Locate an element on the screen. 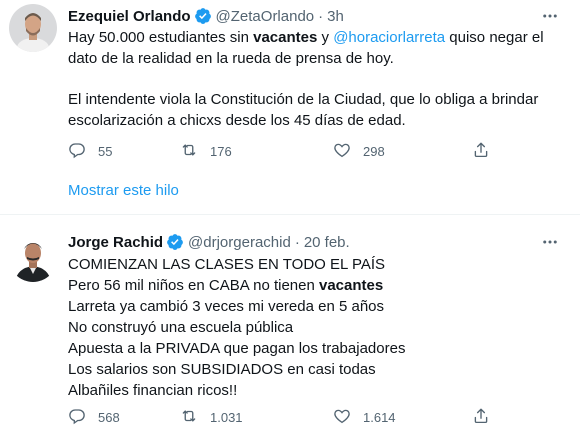 Image resolution: width=580 pixels, height=431 pixels. author-handle: @ZetaOrlando is located at coordinates (265, 16).